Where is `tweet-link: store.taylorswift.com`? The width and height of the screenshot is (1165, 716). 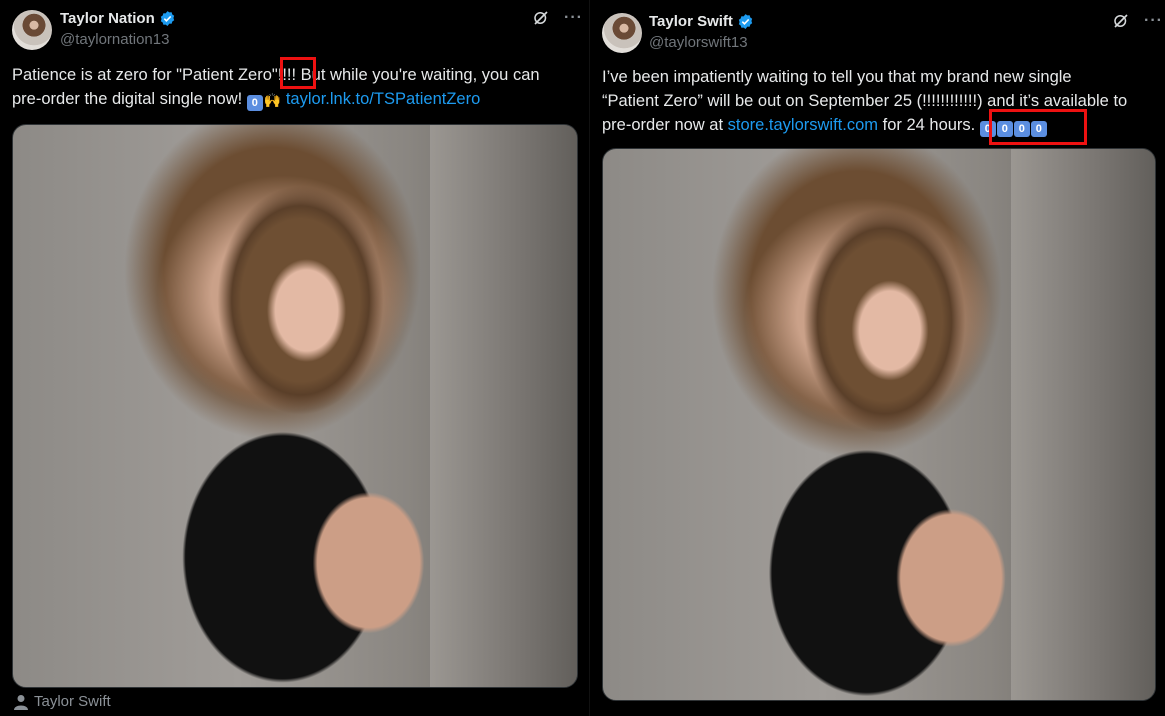 tweet-link: store.taylorswift.com is located at coordinates (803, 125).